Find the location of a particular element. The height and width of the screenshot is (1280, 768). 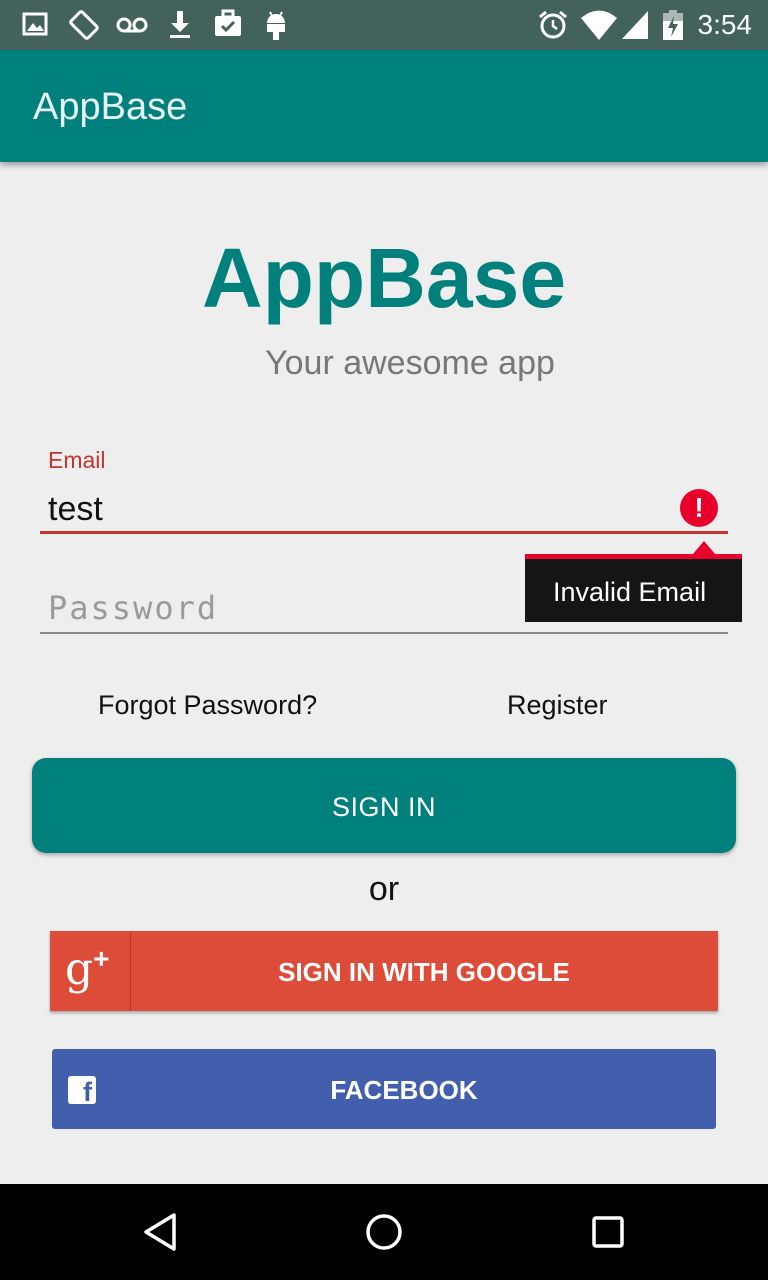

back-icon is located at coordinates (160, 1232).